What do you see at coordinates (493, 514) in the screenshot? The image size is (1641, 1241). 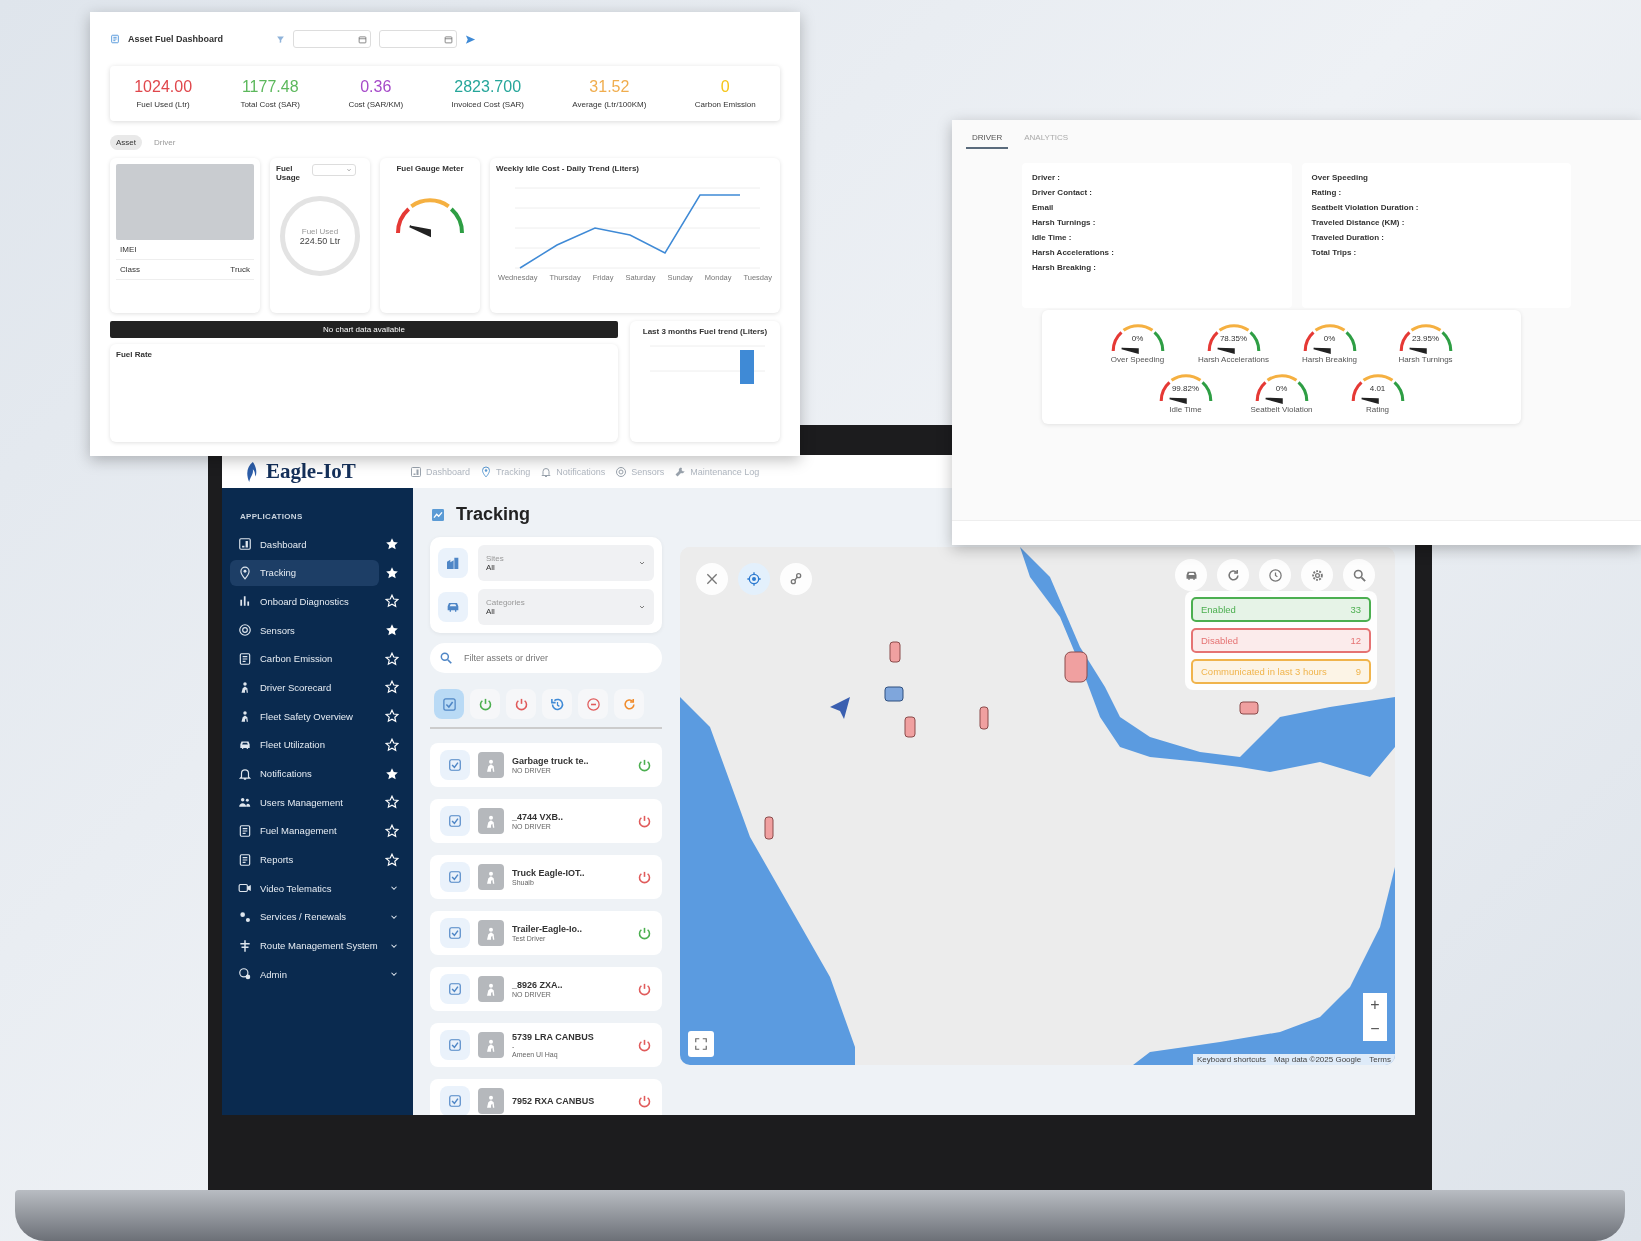 I see `page-title: Tracking` at bounding box center [493, 514].